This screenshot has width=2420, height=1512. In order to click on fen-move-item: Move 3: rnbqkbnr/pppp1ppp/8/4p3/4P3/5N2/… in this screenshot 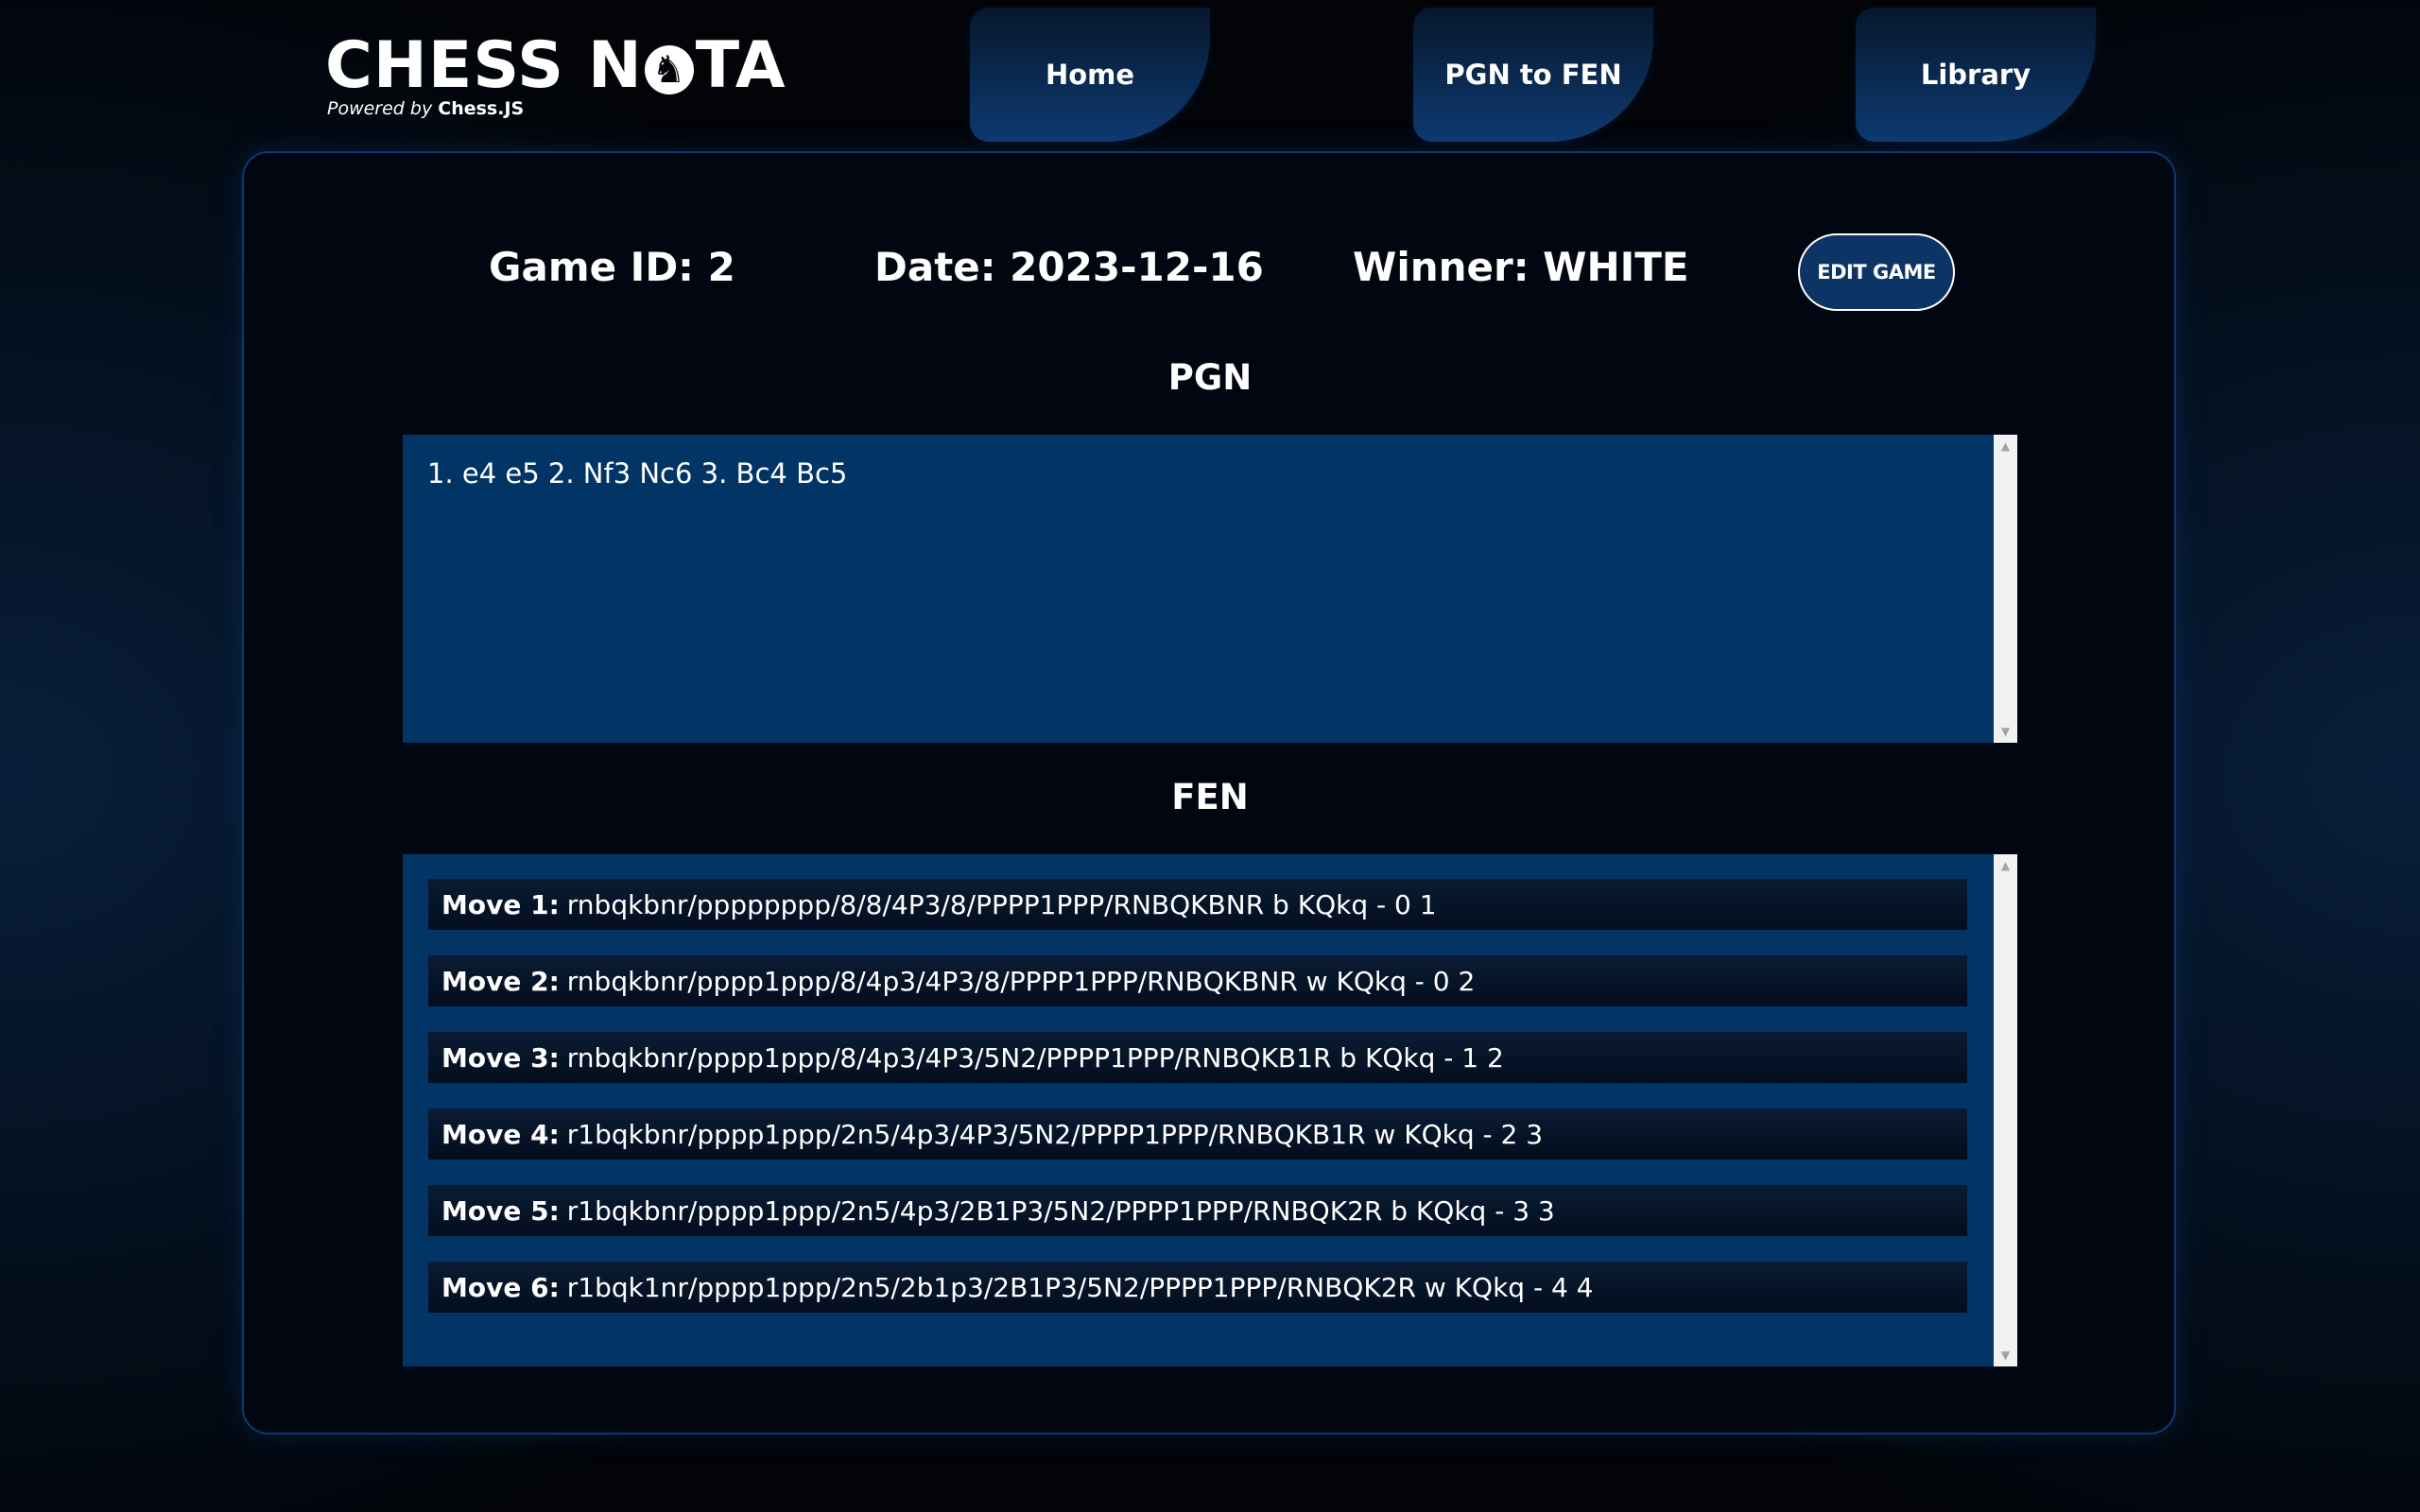, I will do `click(1197, 1057)`.